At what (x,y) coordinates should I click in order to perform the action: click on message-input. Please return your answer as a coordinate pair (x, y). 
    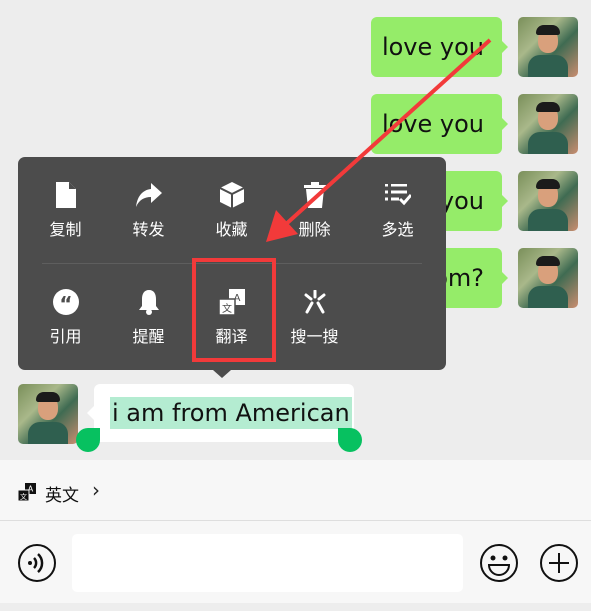
    Looking at the image, I should click on (267, 563).